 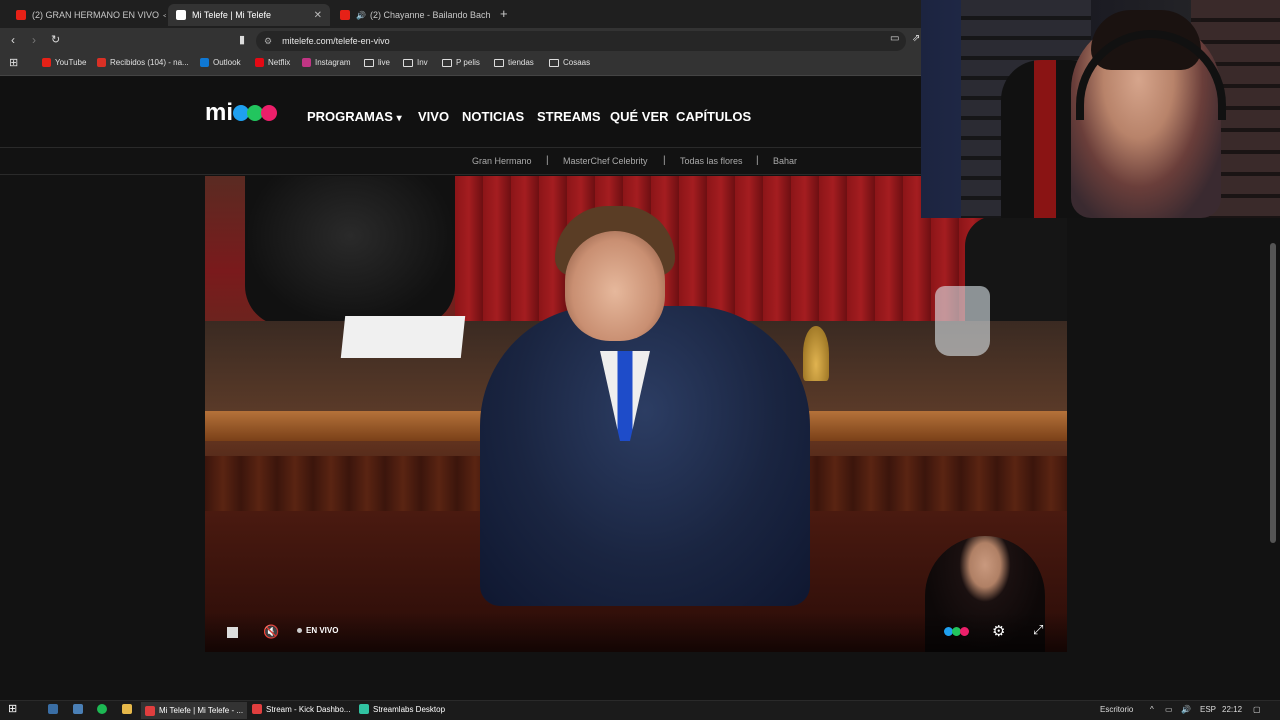 What do you see at coordinates (403, 337) in the screenshot?
I see `video-paper` at bounding box center [403, 337].